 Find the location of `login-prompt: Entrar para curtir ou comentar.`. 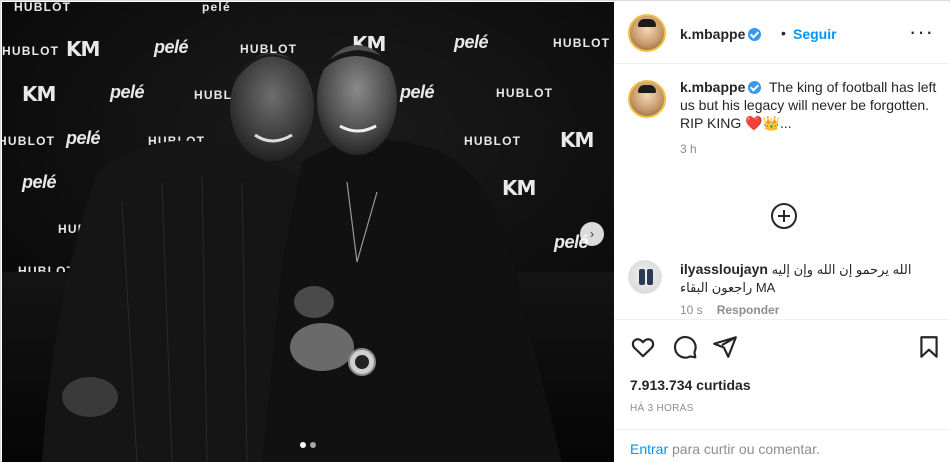

login-prompt: Entrar para curtir ou comentar. is located at coordinates (782, 445).